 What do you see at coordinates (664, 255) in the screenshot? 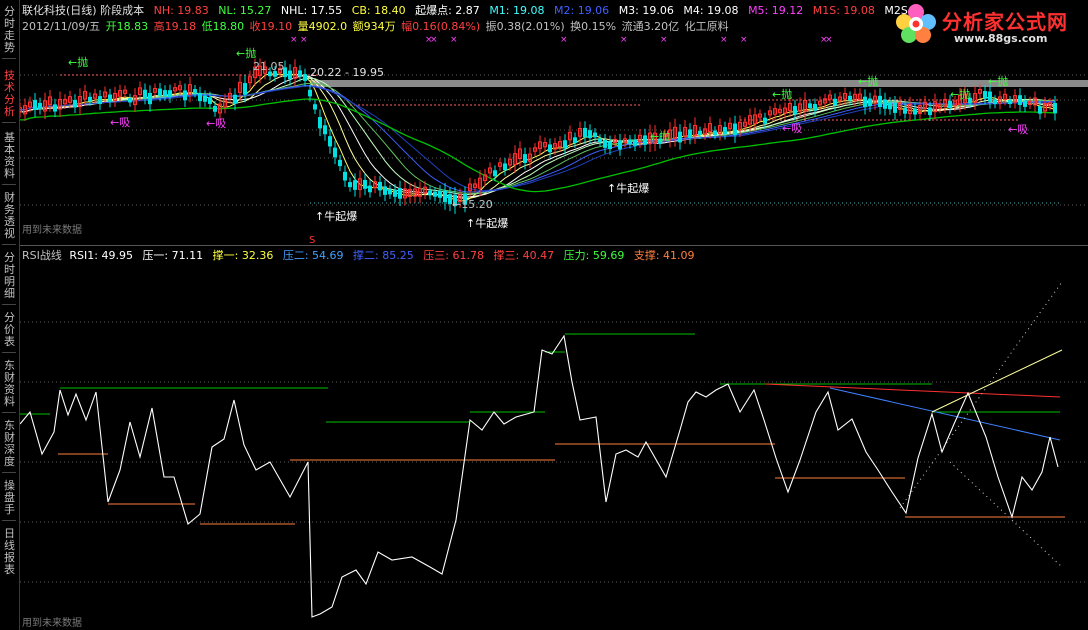
I see `zhicheng-value: 支撑: 41.09` at bounding box center [664, 255].